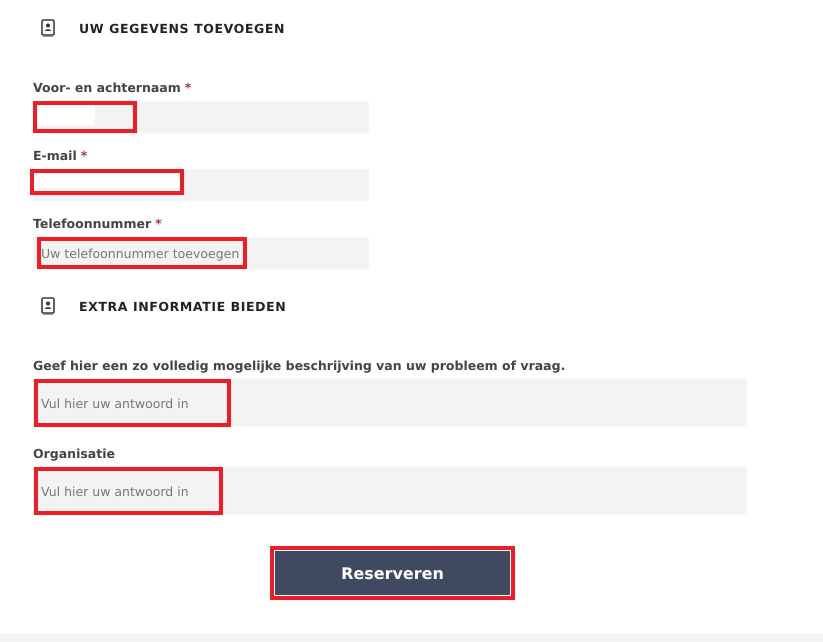  What do you see at coordinates (182, 28) in the screenshot?
I see `section-title: UW GEGEVENS TOEVOEGEN` at bounding box center [182, 28].